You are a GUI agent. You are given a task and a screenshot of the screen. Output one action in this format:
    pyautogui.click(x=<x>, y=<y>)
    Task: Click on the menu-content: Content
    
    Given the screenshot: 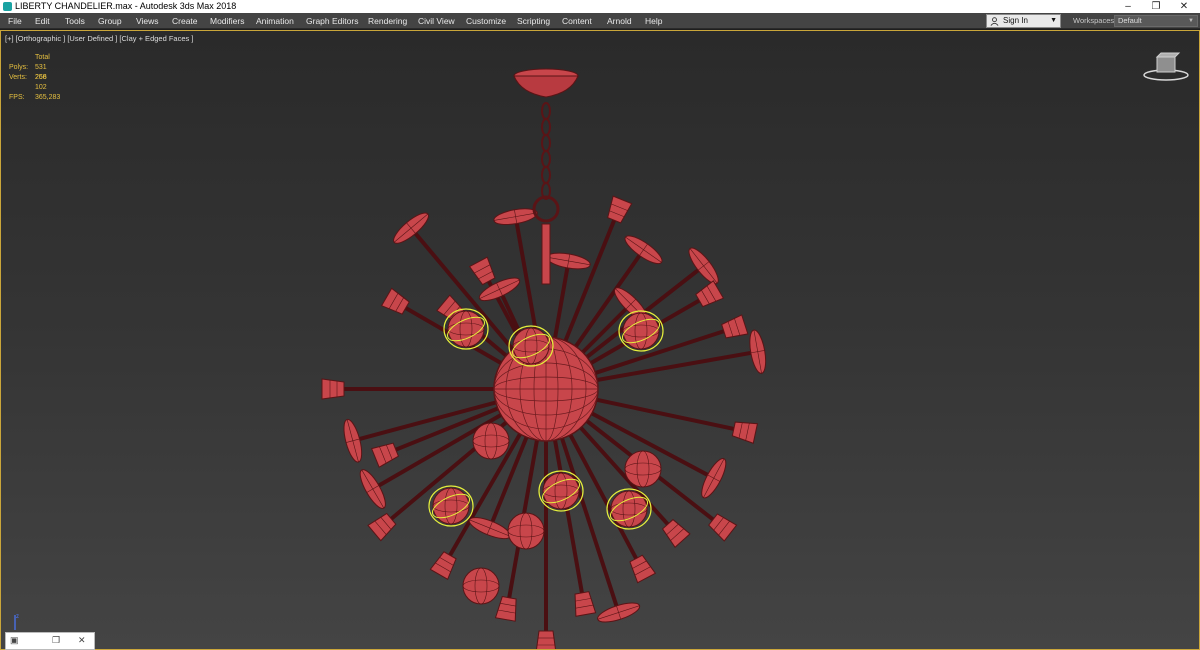 What is the action you would take?
    pyautogui.click(x=577, y=21)
    